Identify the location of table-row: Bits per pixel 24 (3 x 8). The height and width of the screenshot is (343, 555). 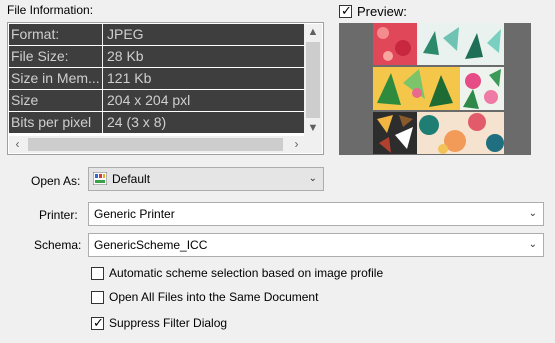
(157, 122).